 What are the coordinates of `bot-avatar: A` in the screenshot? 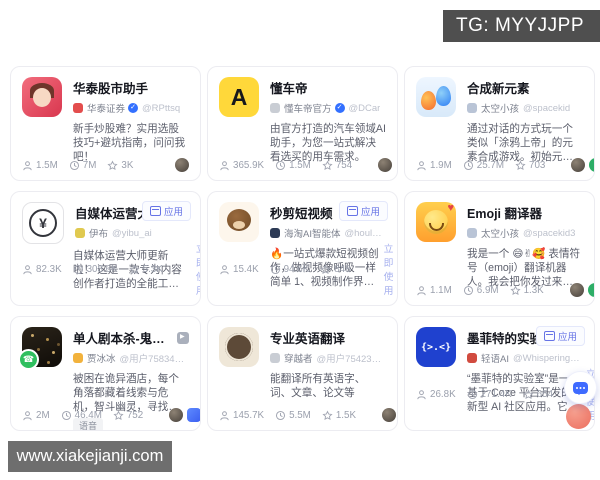 It's located at (239, 97).